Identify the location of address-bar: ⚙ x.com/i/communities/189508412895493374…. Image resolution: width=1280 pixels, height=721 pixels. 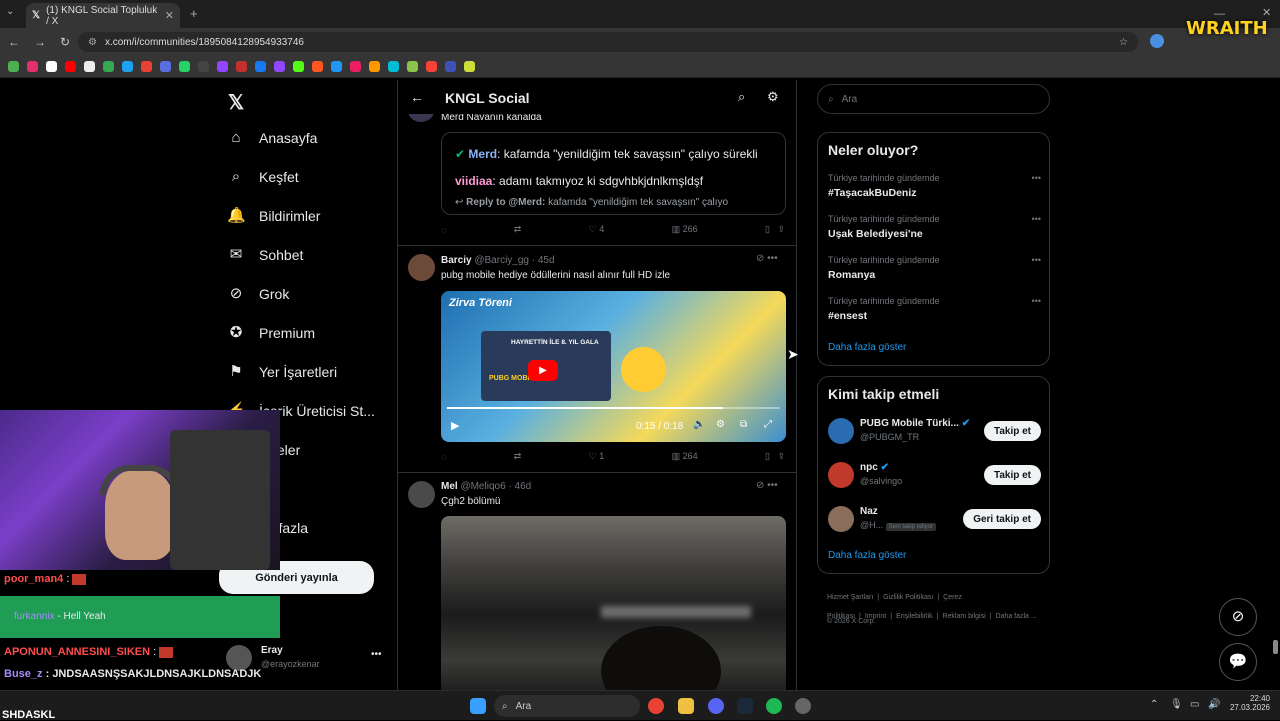
(608, 42).